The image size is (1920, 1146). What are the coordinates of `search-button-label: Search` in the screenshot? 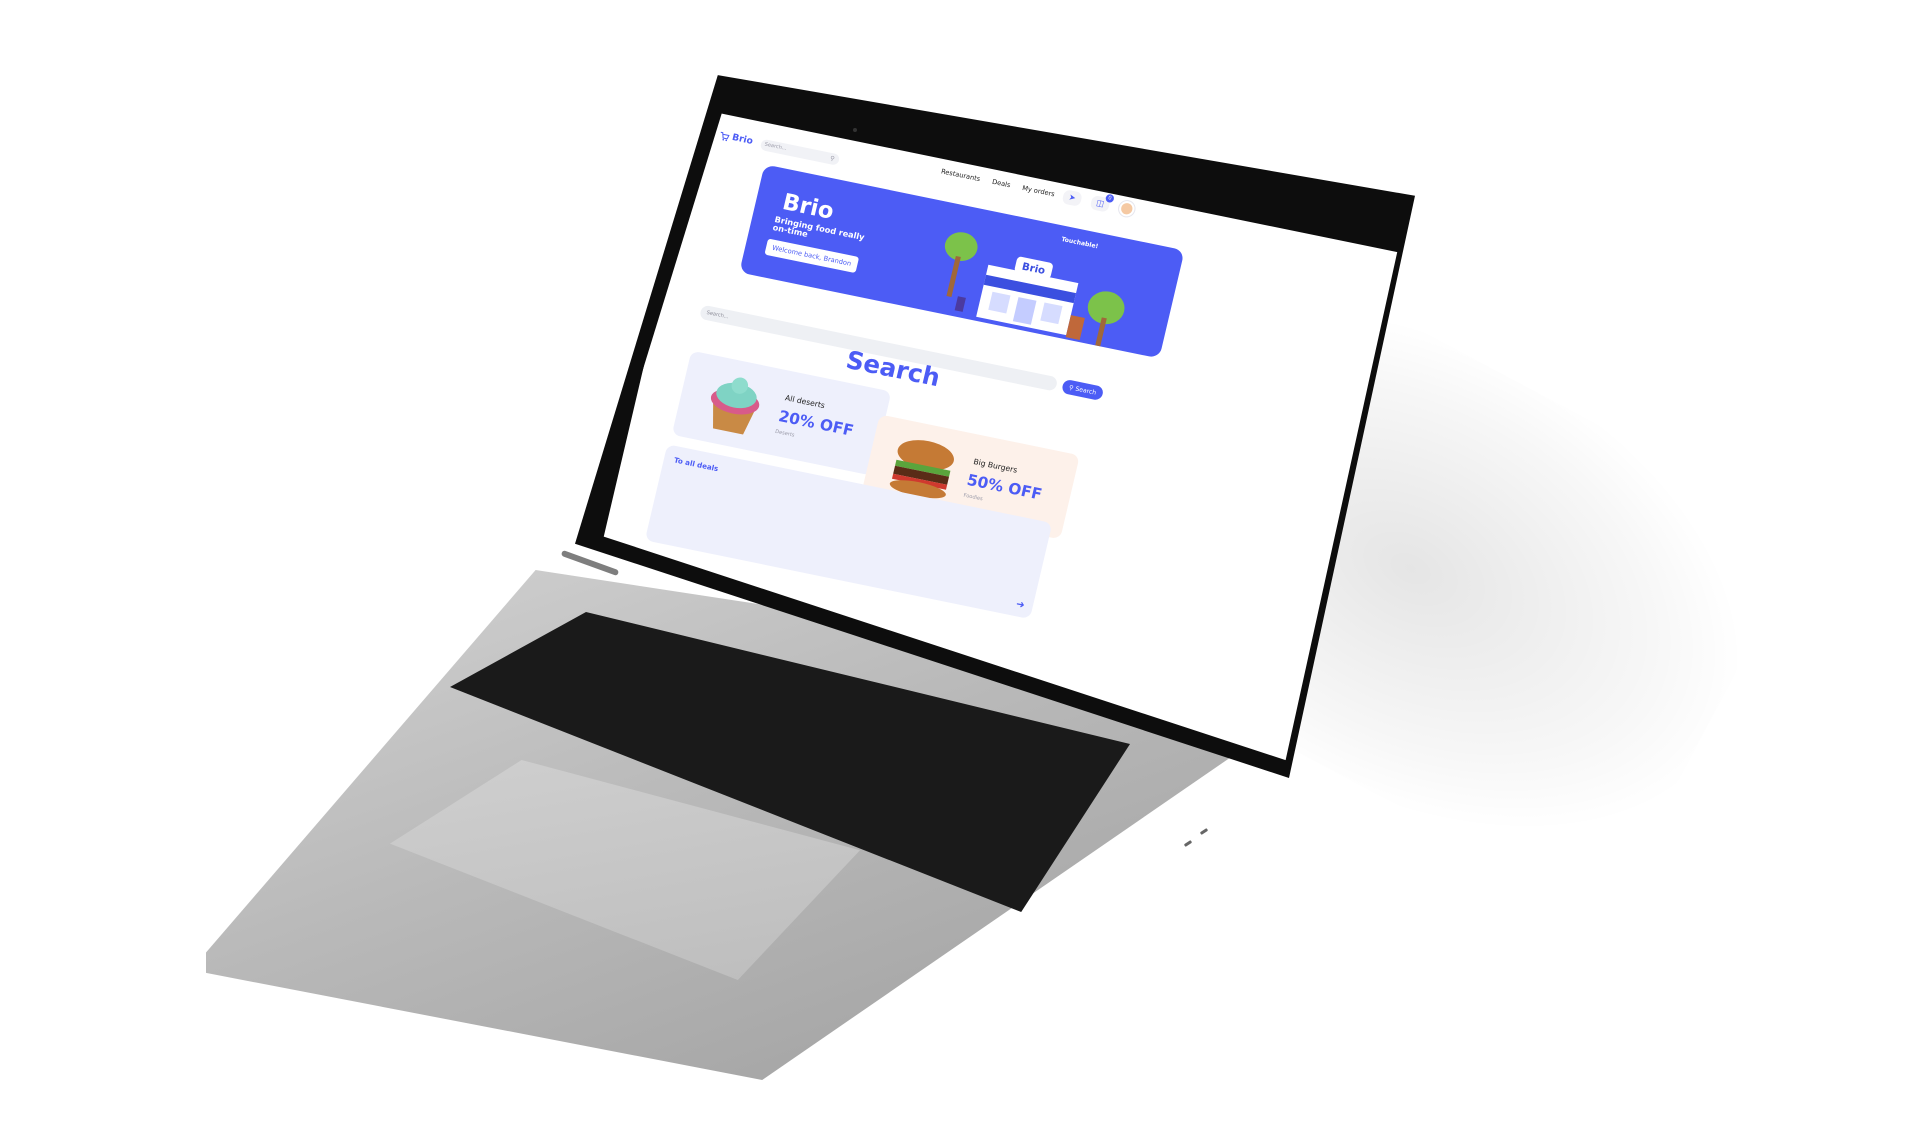 It's located at (1085, 390).